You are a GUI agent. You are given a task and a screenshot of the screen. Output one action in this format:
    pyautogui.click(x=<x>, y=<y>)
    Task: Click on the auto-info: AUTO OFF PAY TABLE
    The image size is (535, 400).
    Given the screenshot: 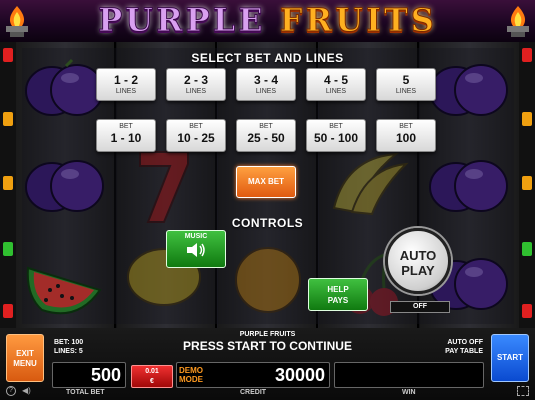 What is the action you would take?
    pyautogui.click(x=464, y=347)
    